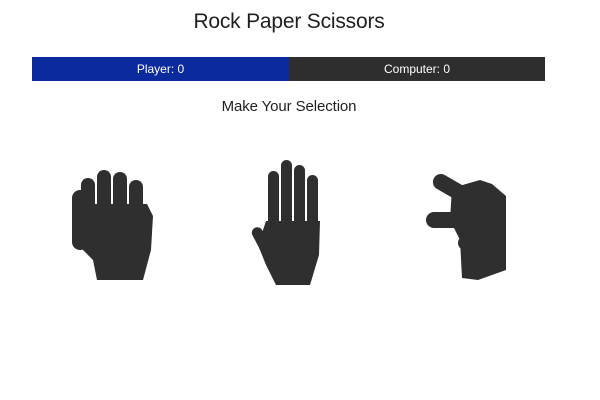 The height and width of the screenshot is (400, 600). I want to click on rock-button, so click(112, 220).